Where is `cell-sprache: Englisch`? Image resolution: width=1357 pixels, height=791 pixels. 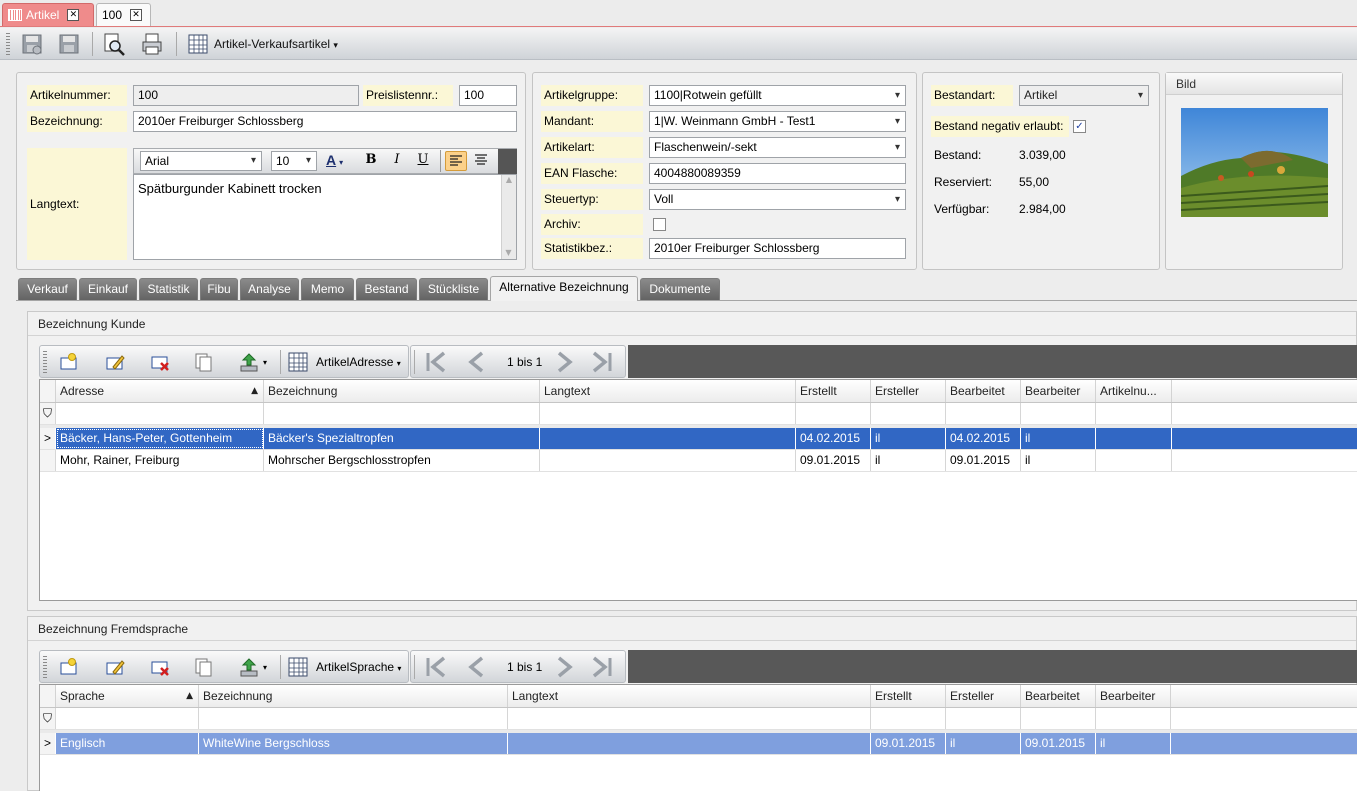
cell-sprache: Englisch is located at coordinates (127, 743).